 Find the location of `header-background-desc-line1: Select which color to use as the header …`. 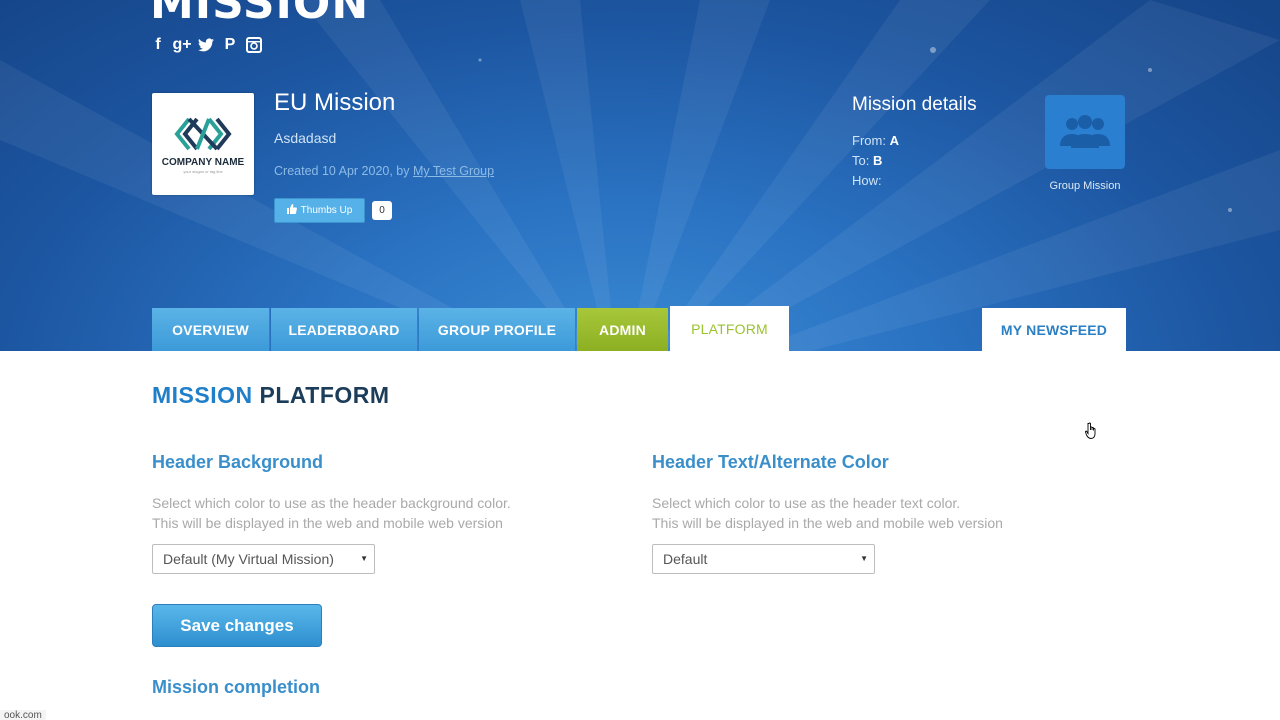

header-background-desc-line1: Select which color to use as the header … is located at coordinates (331, 503).